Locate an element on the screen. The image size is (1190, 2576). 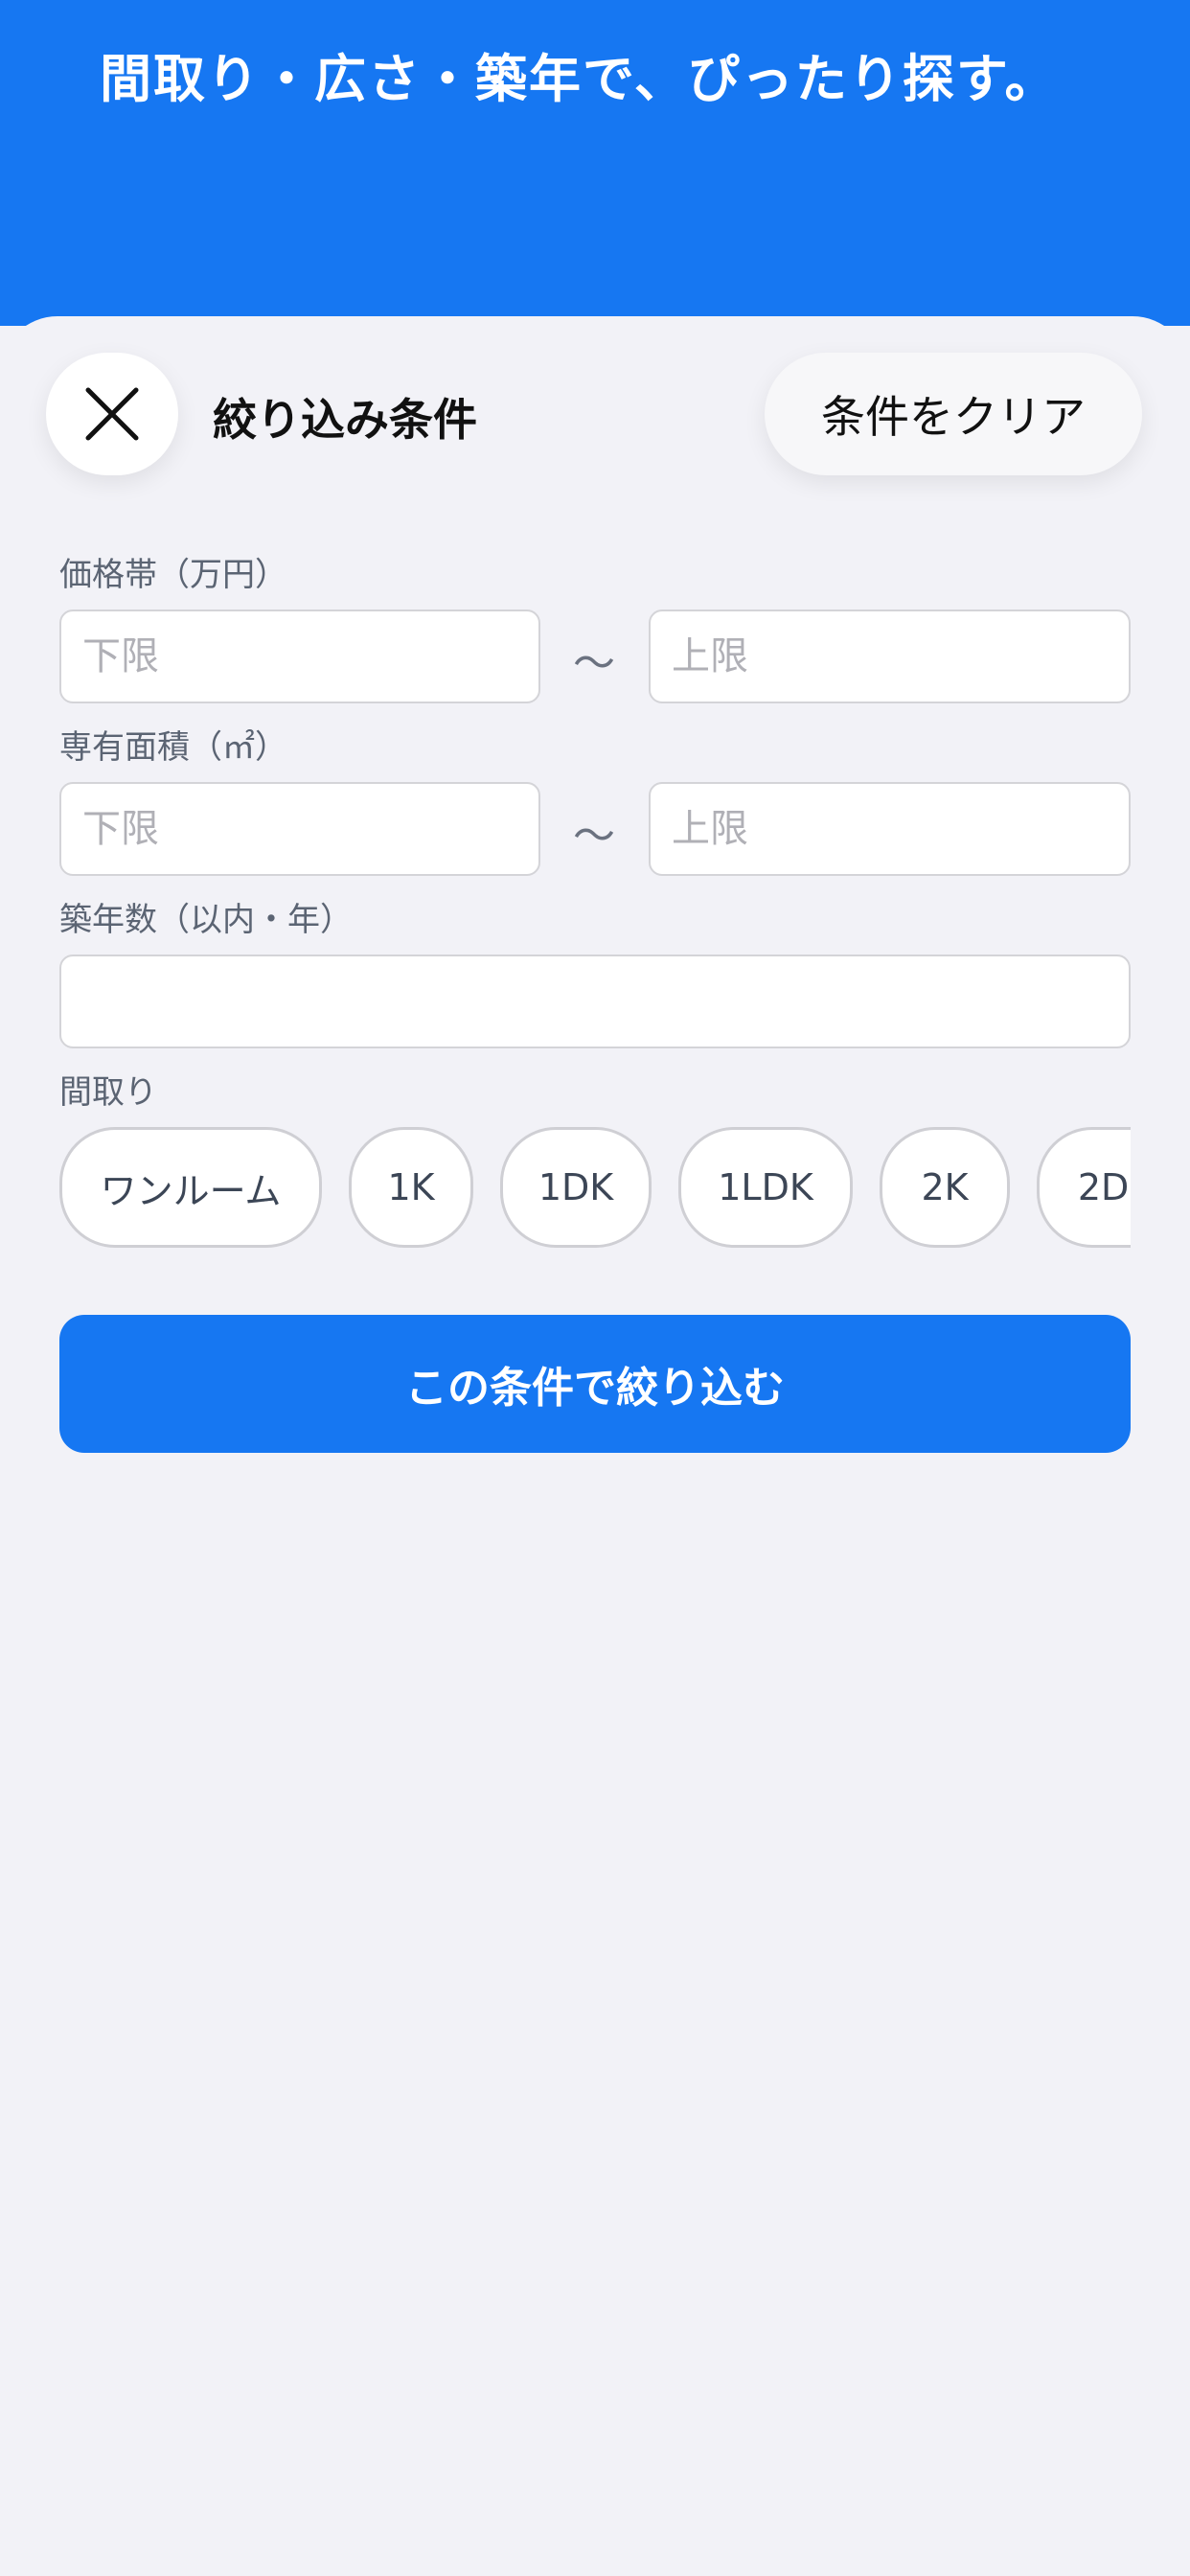
price-max-input is located at coordinates (890, 656).